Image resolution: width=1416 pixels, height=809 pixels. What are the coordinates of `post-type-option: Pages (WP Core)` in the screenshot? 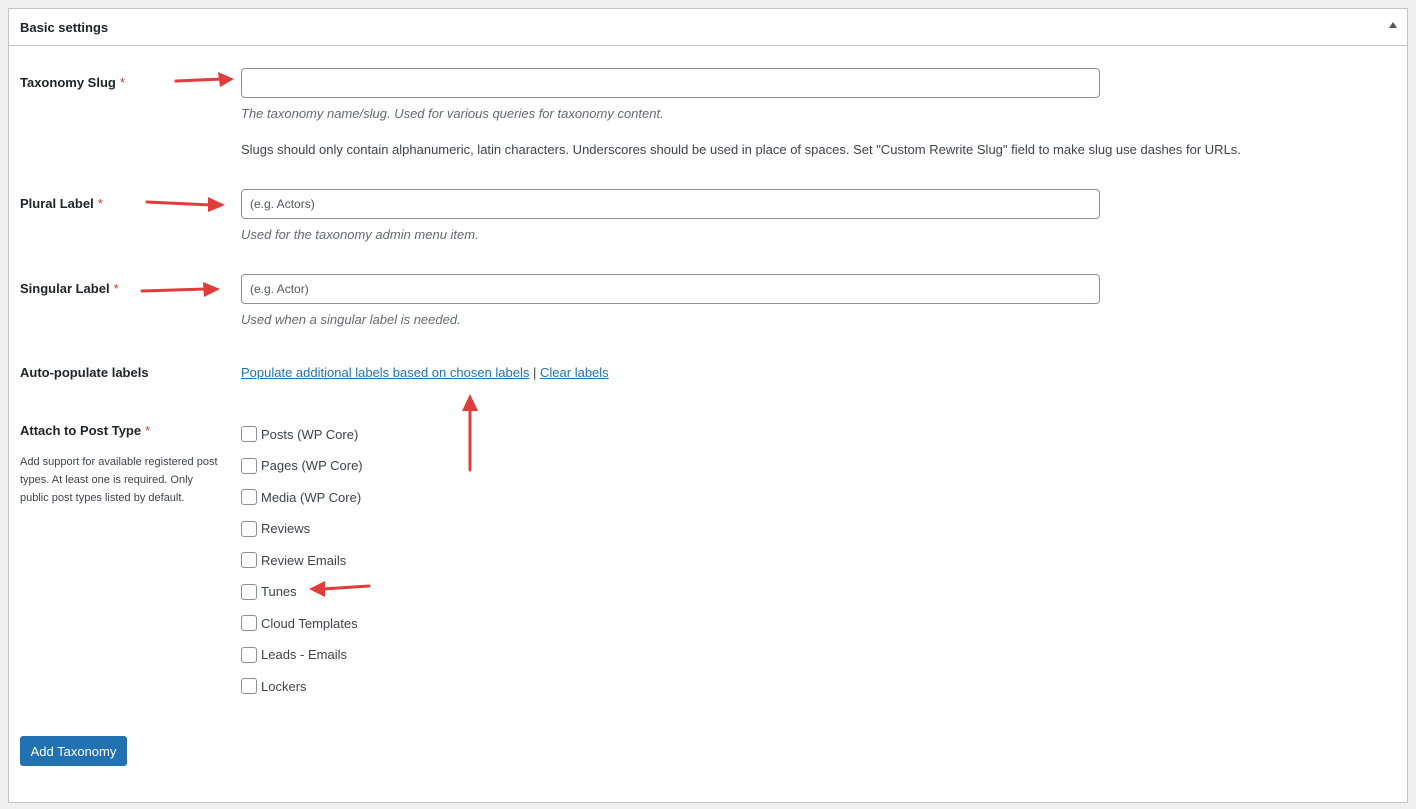 It's located at (302, 466).